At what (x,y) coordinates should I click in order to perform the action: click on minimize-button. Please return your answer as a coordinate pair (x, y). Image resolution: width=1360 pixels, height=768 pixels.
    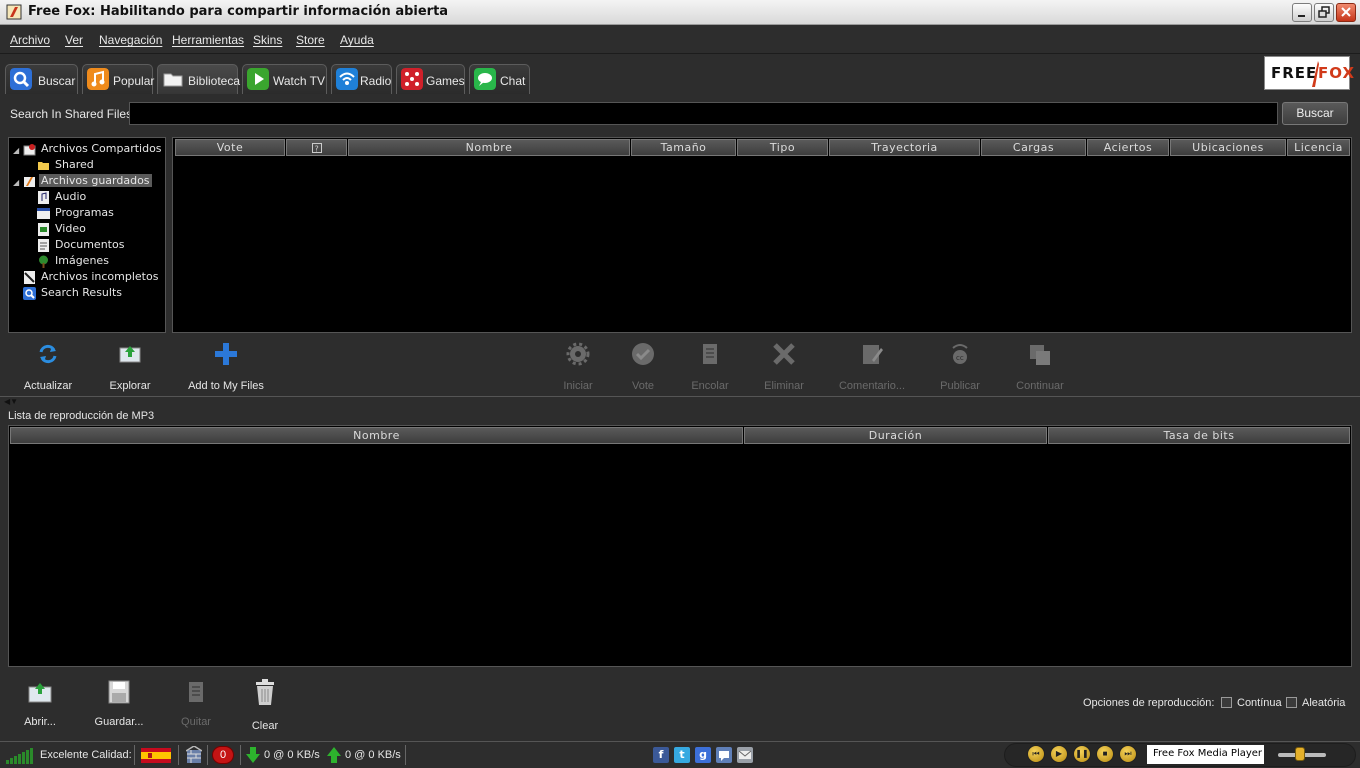
    Looking at the image, I should click on (1302, 12).